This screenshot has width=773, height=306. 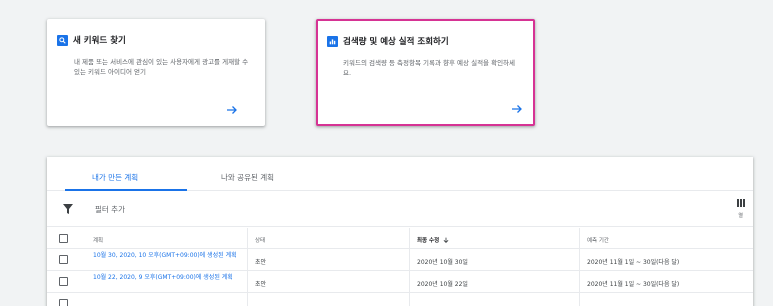 What do you see at coordinates (99, 41) in the screenshot?
I see `card-title: 새 키워드 찾기` at bounding box center [99, 41].